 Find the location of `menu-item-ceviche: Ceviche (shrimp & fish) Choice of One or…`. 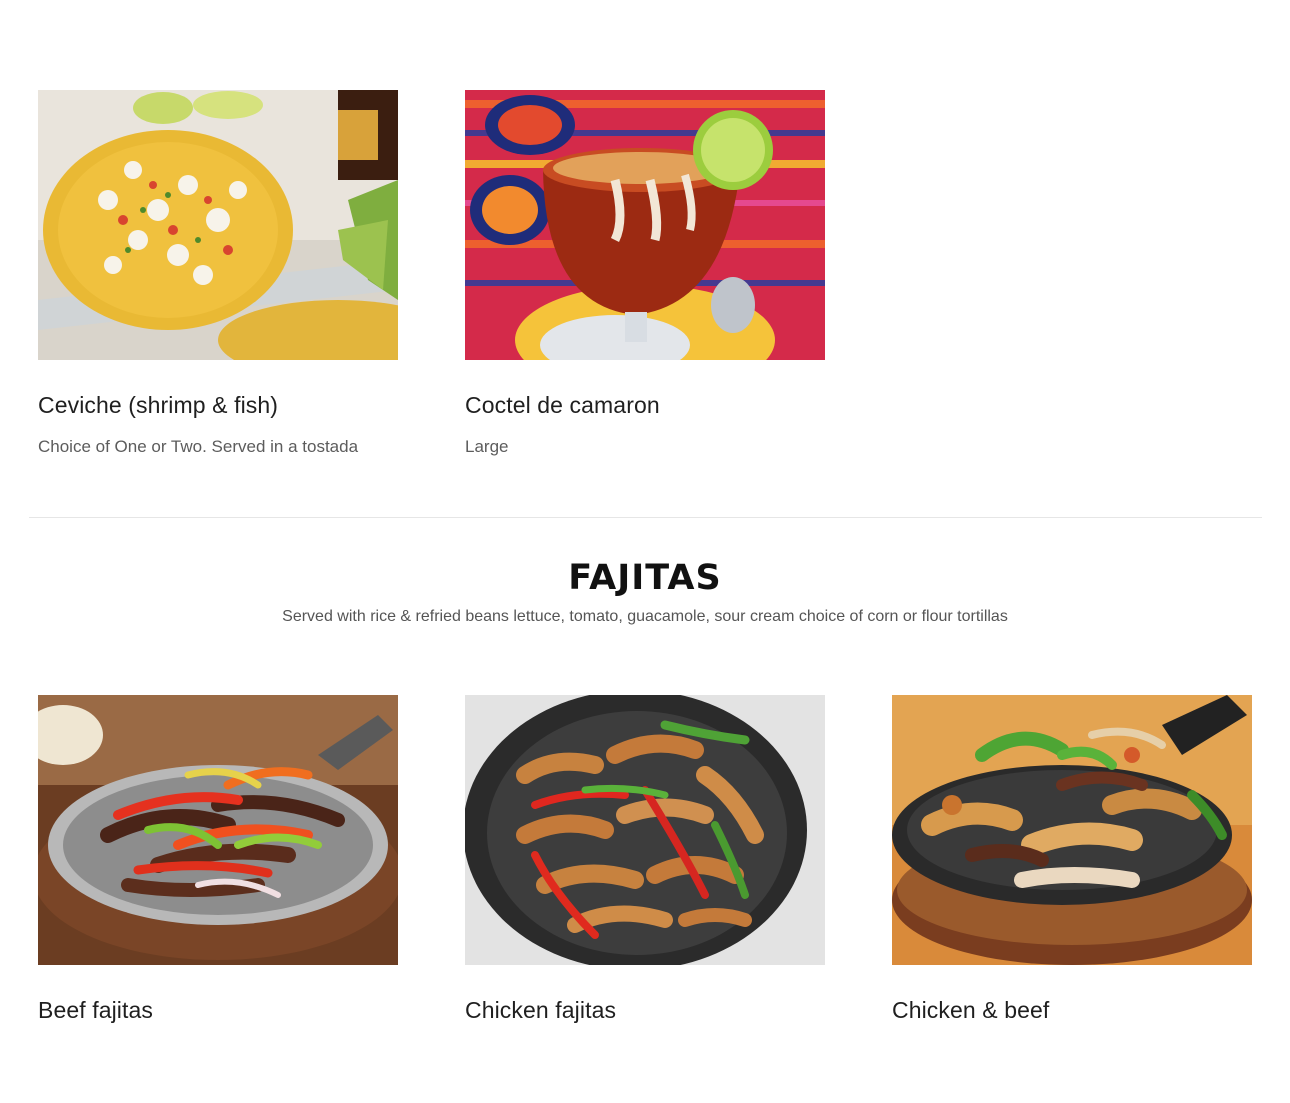

menu-item-ceviche: Ceviche (shrimp & fish) Choice of One or… is located at coordinates (218, 273).